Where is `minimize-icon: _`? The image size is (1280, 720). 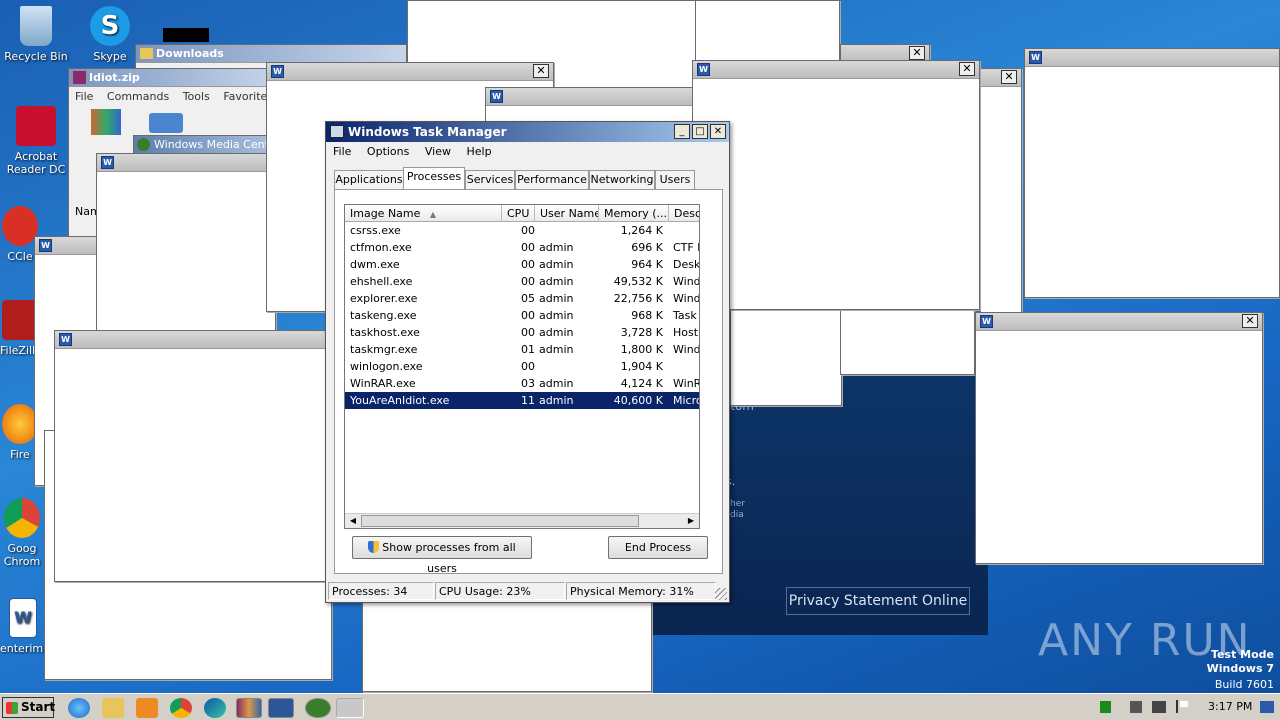
minimize-icon: _ is located at coordinates (682, 131).